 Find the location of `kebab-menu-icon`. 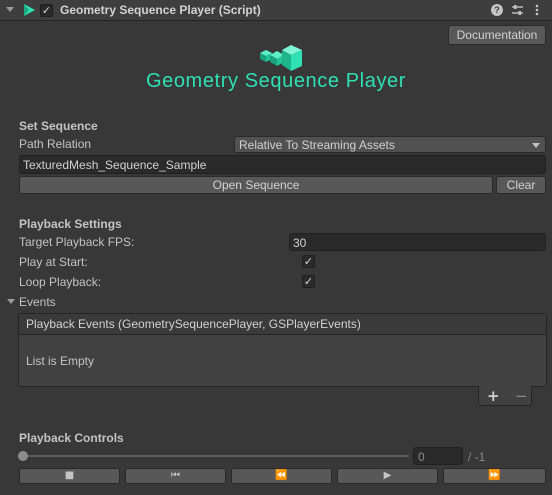

kebab-menu-icon is located at coordinates (537, 10).